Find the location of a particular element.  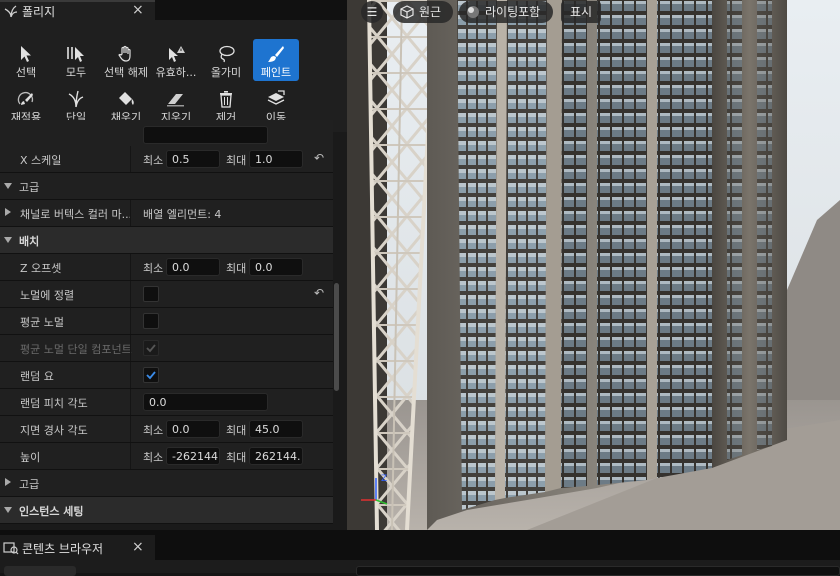

path-bar is located at coordinates (598, 571).